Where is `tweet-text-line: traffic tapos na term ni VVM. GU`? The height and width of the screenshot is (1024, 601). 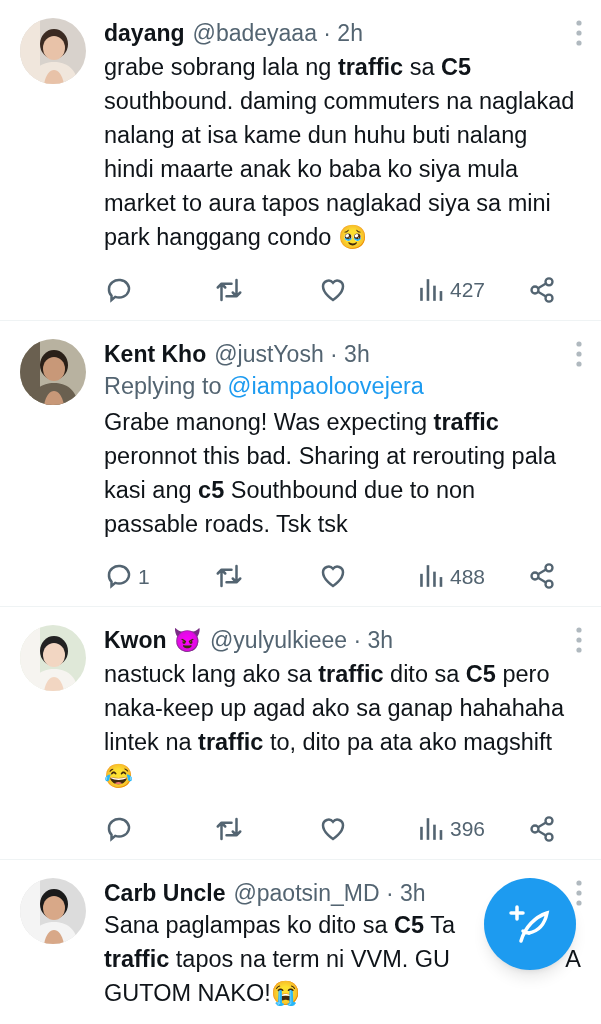 tweet-text-line: traffic tapos na term ni VVM. GU is located at coordinates (277, 959).